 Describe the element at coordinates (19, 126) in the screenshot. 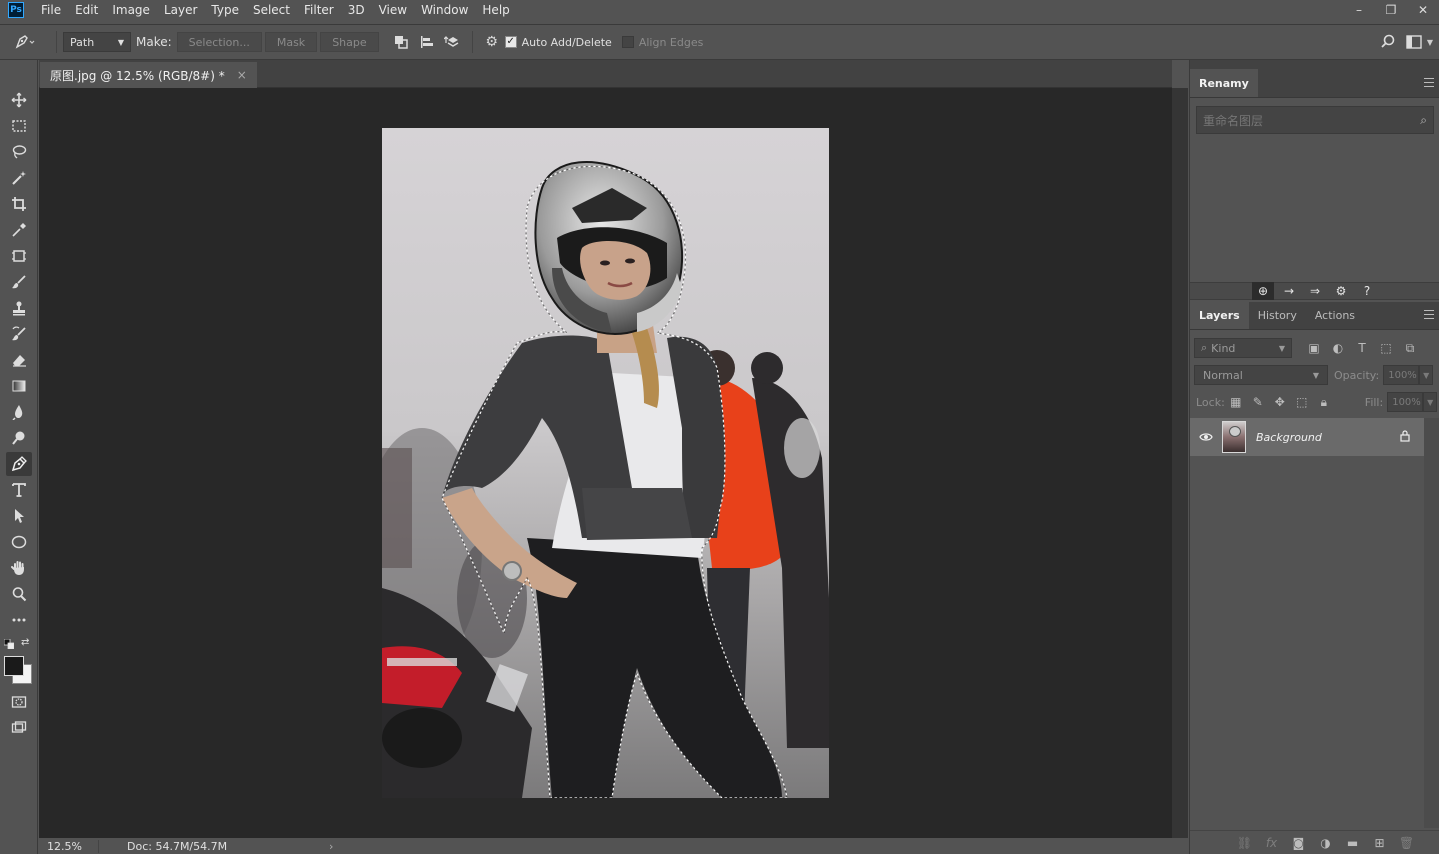

I see `marquee-tool-icon` at that location.